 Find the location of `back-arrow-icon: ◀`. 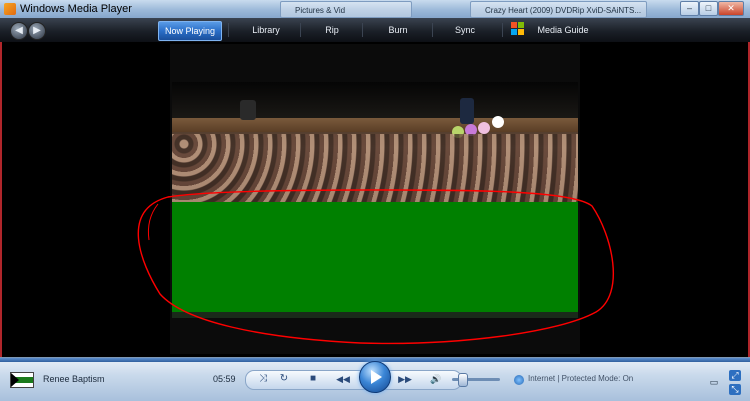

back-arrow-icon: ◀ is located at coordinates (19, 31).